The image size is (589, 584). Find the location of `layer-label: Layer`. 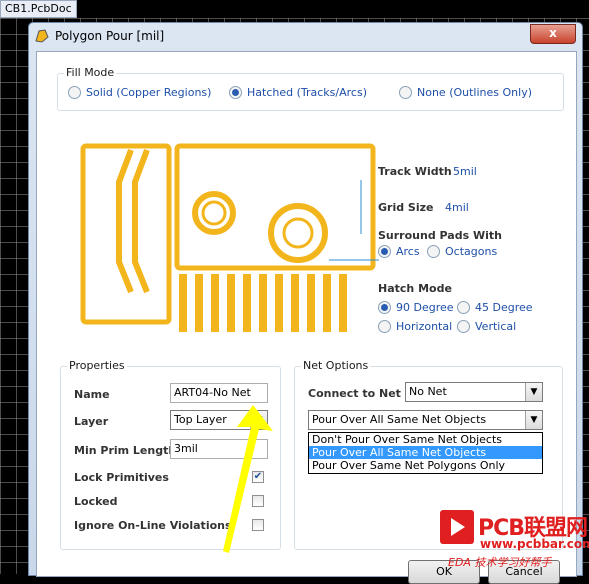

layer-label: Layer is located at coordinates (91, 421).